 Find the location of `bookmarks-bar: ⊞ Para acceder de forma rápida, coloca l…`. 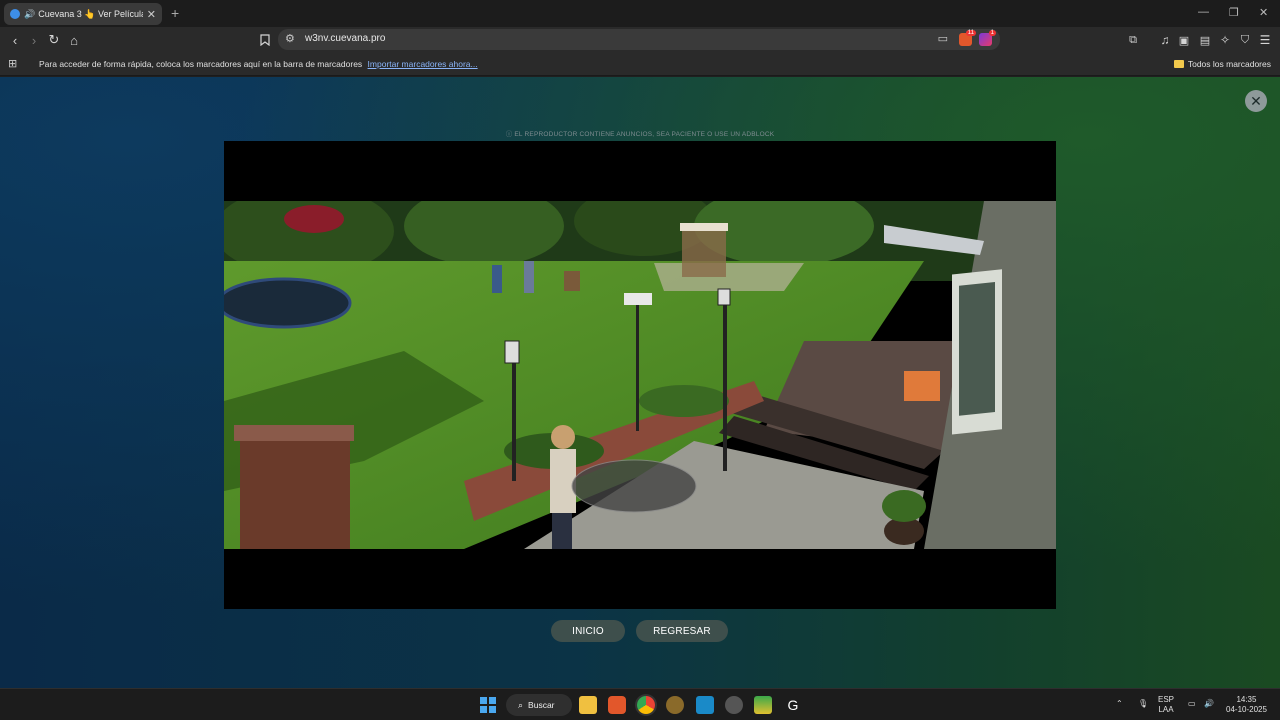

bookmarks-bar: ⊞ Para acceder de forma rápida, coloca l… is located at coordinates (640, 64).